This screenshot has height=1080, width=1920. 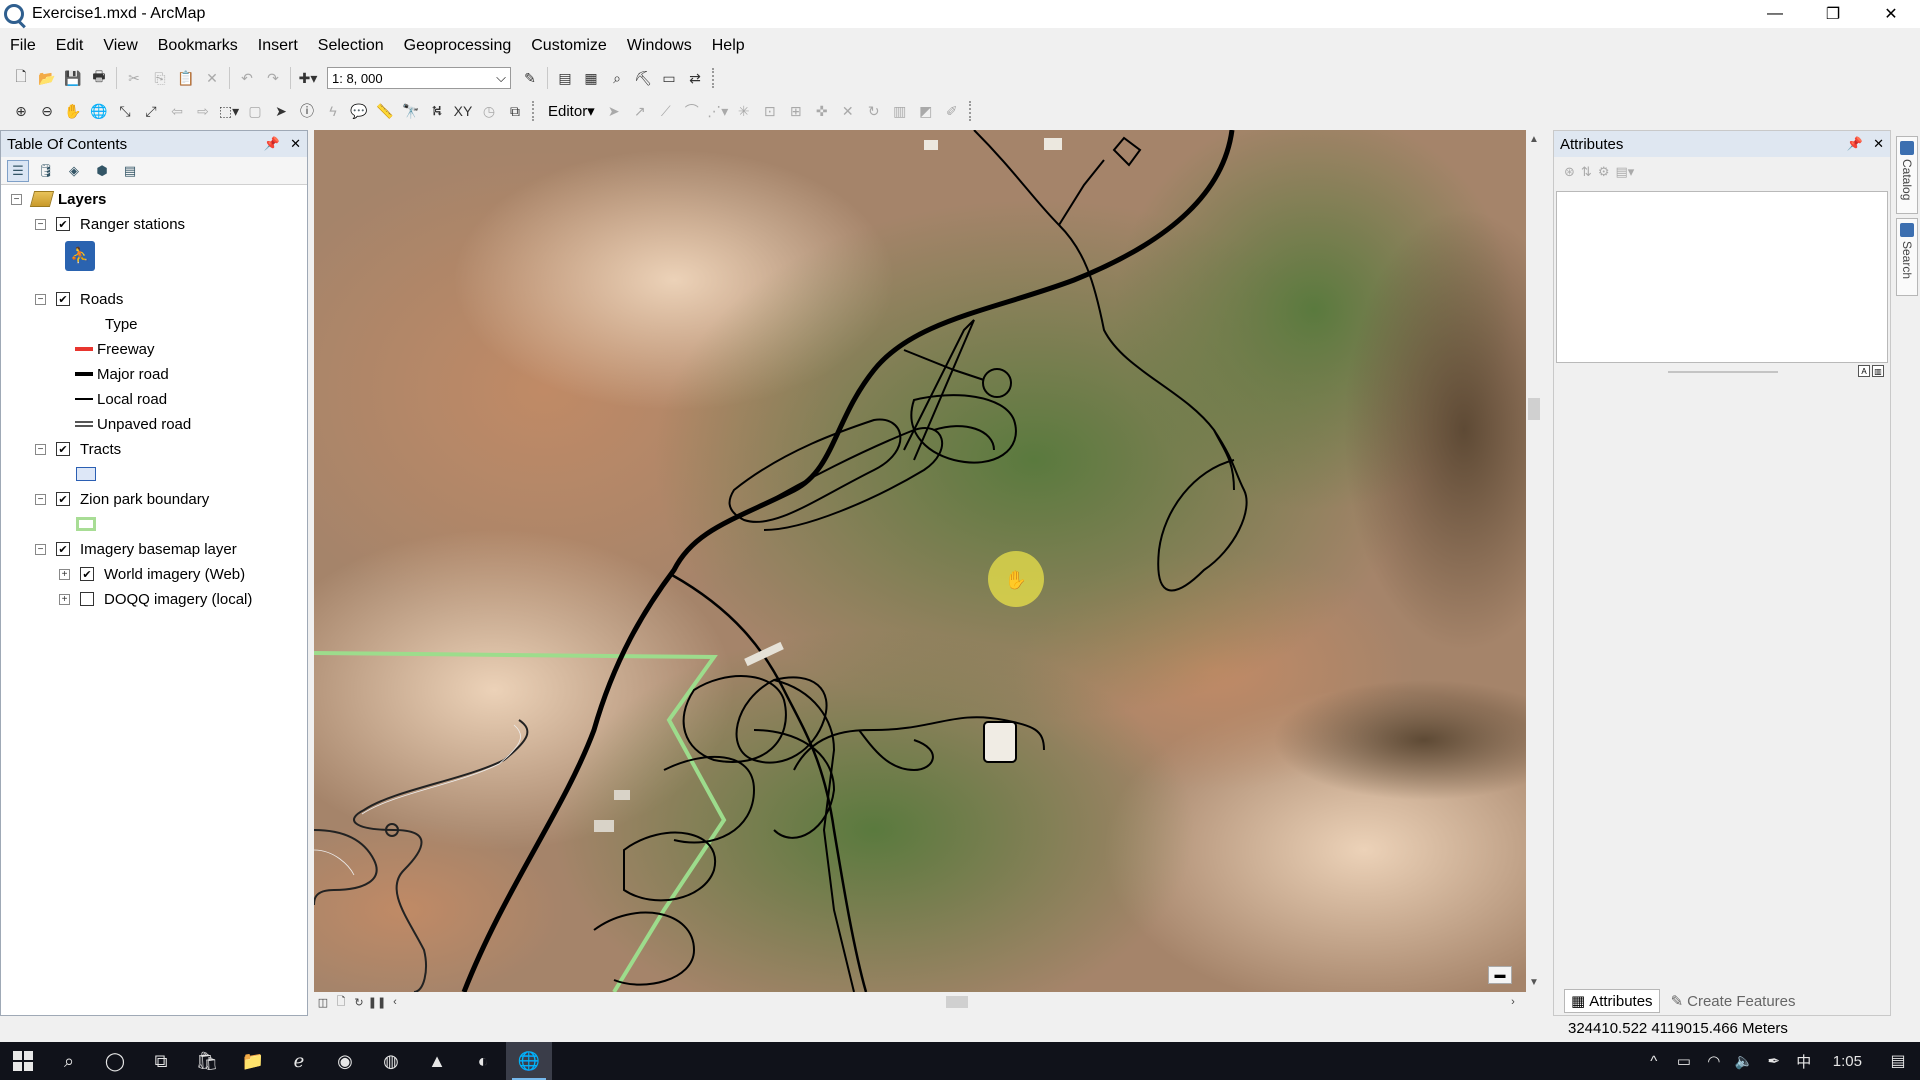 I want to click on scroll-down-icon: ▼, so click(x=1534, y=982).